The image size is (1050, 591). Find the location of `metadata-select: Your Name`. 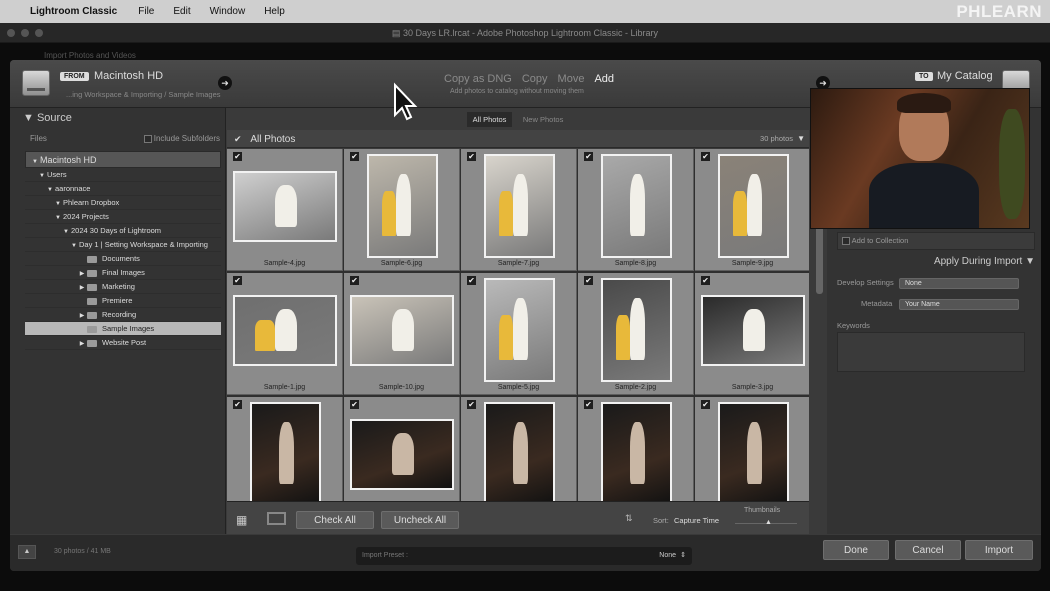

metadata-select: Your Name is located at coordinates (959, 304).